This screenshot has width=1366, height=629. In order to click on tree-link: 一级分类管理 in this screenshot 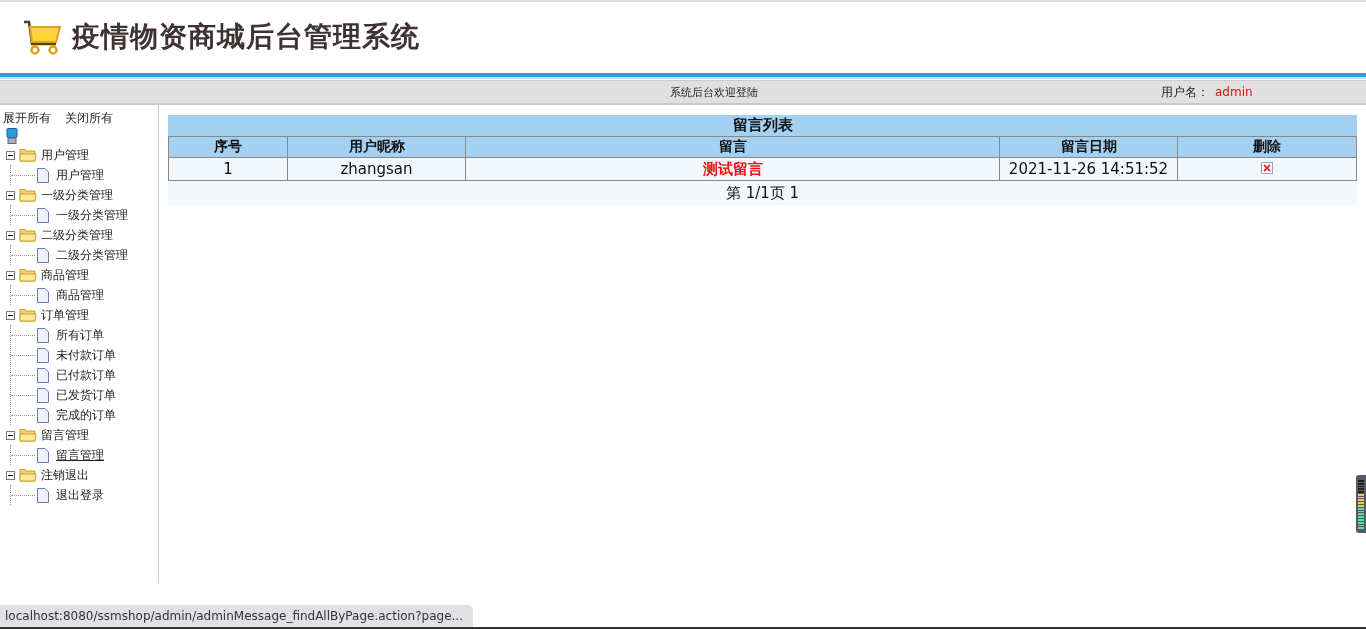, I will do `click(92, 215)`.